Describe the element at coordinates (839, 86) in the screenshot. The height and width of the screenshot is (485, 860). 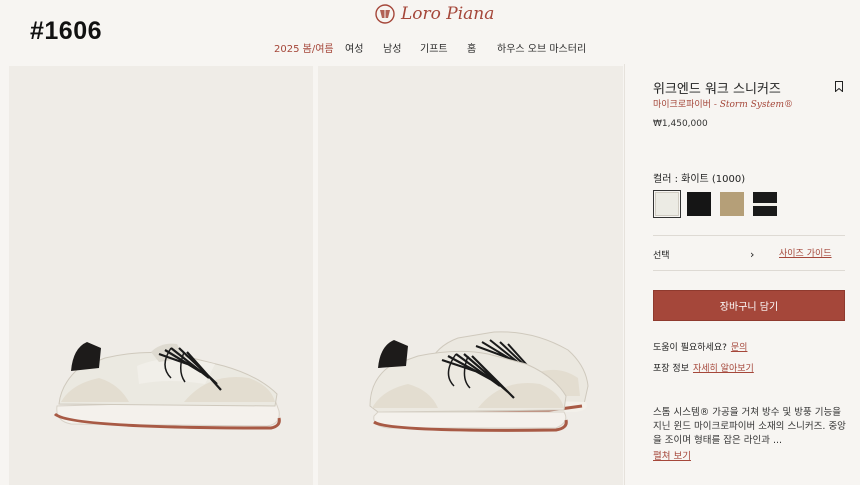
I see `bookmark-icon` at that location.